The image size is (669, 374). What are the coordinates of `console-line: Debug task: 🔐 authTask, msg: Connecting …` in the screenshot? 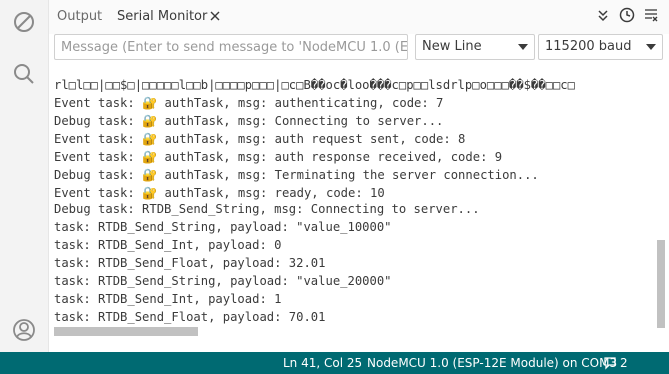 It's located at (249, 121).